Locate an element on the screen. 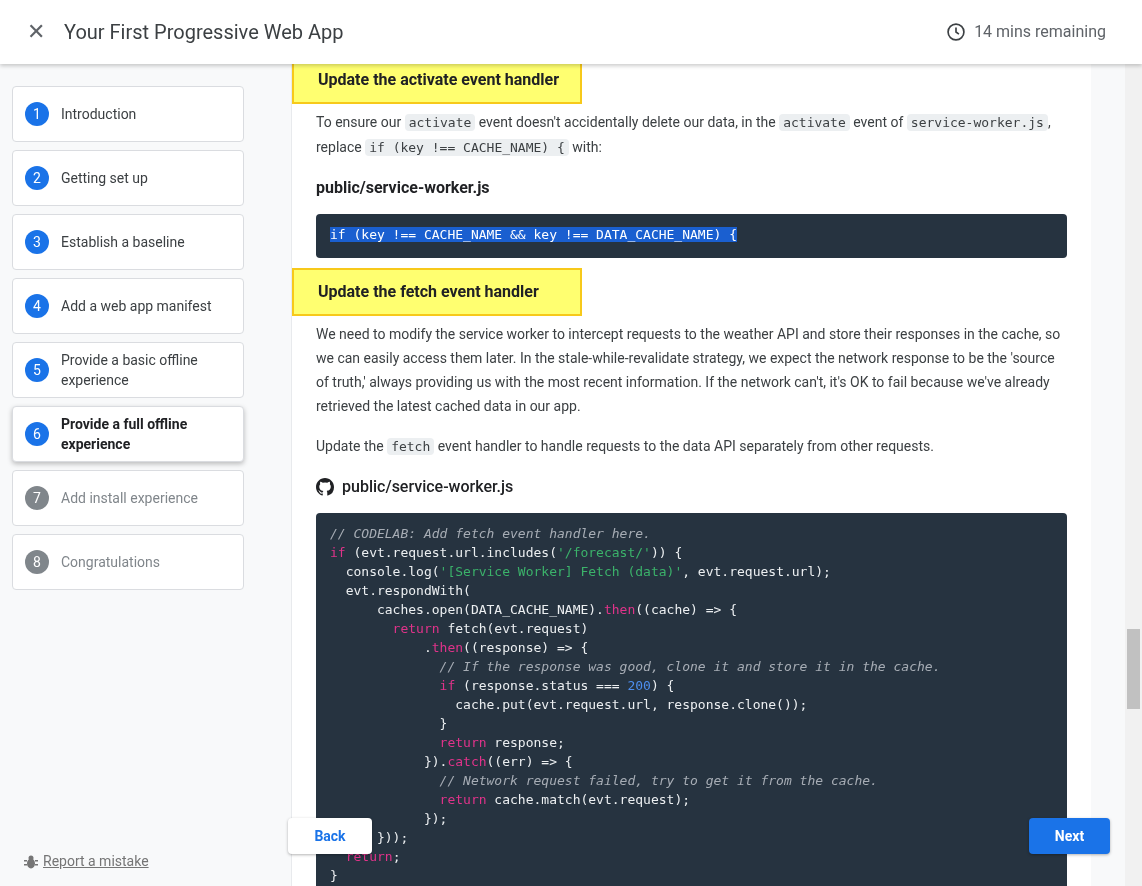 This screenshot has width=1142, height=886. clock-icon is located at coordinates (956, 32).